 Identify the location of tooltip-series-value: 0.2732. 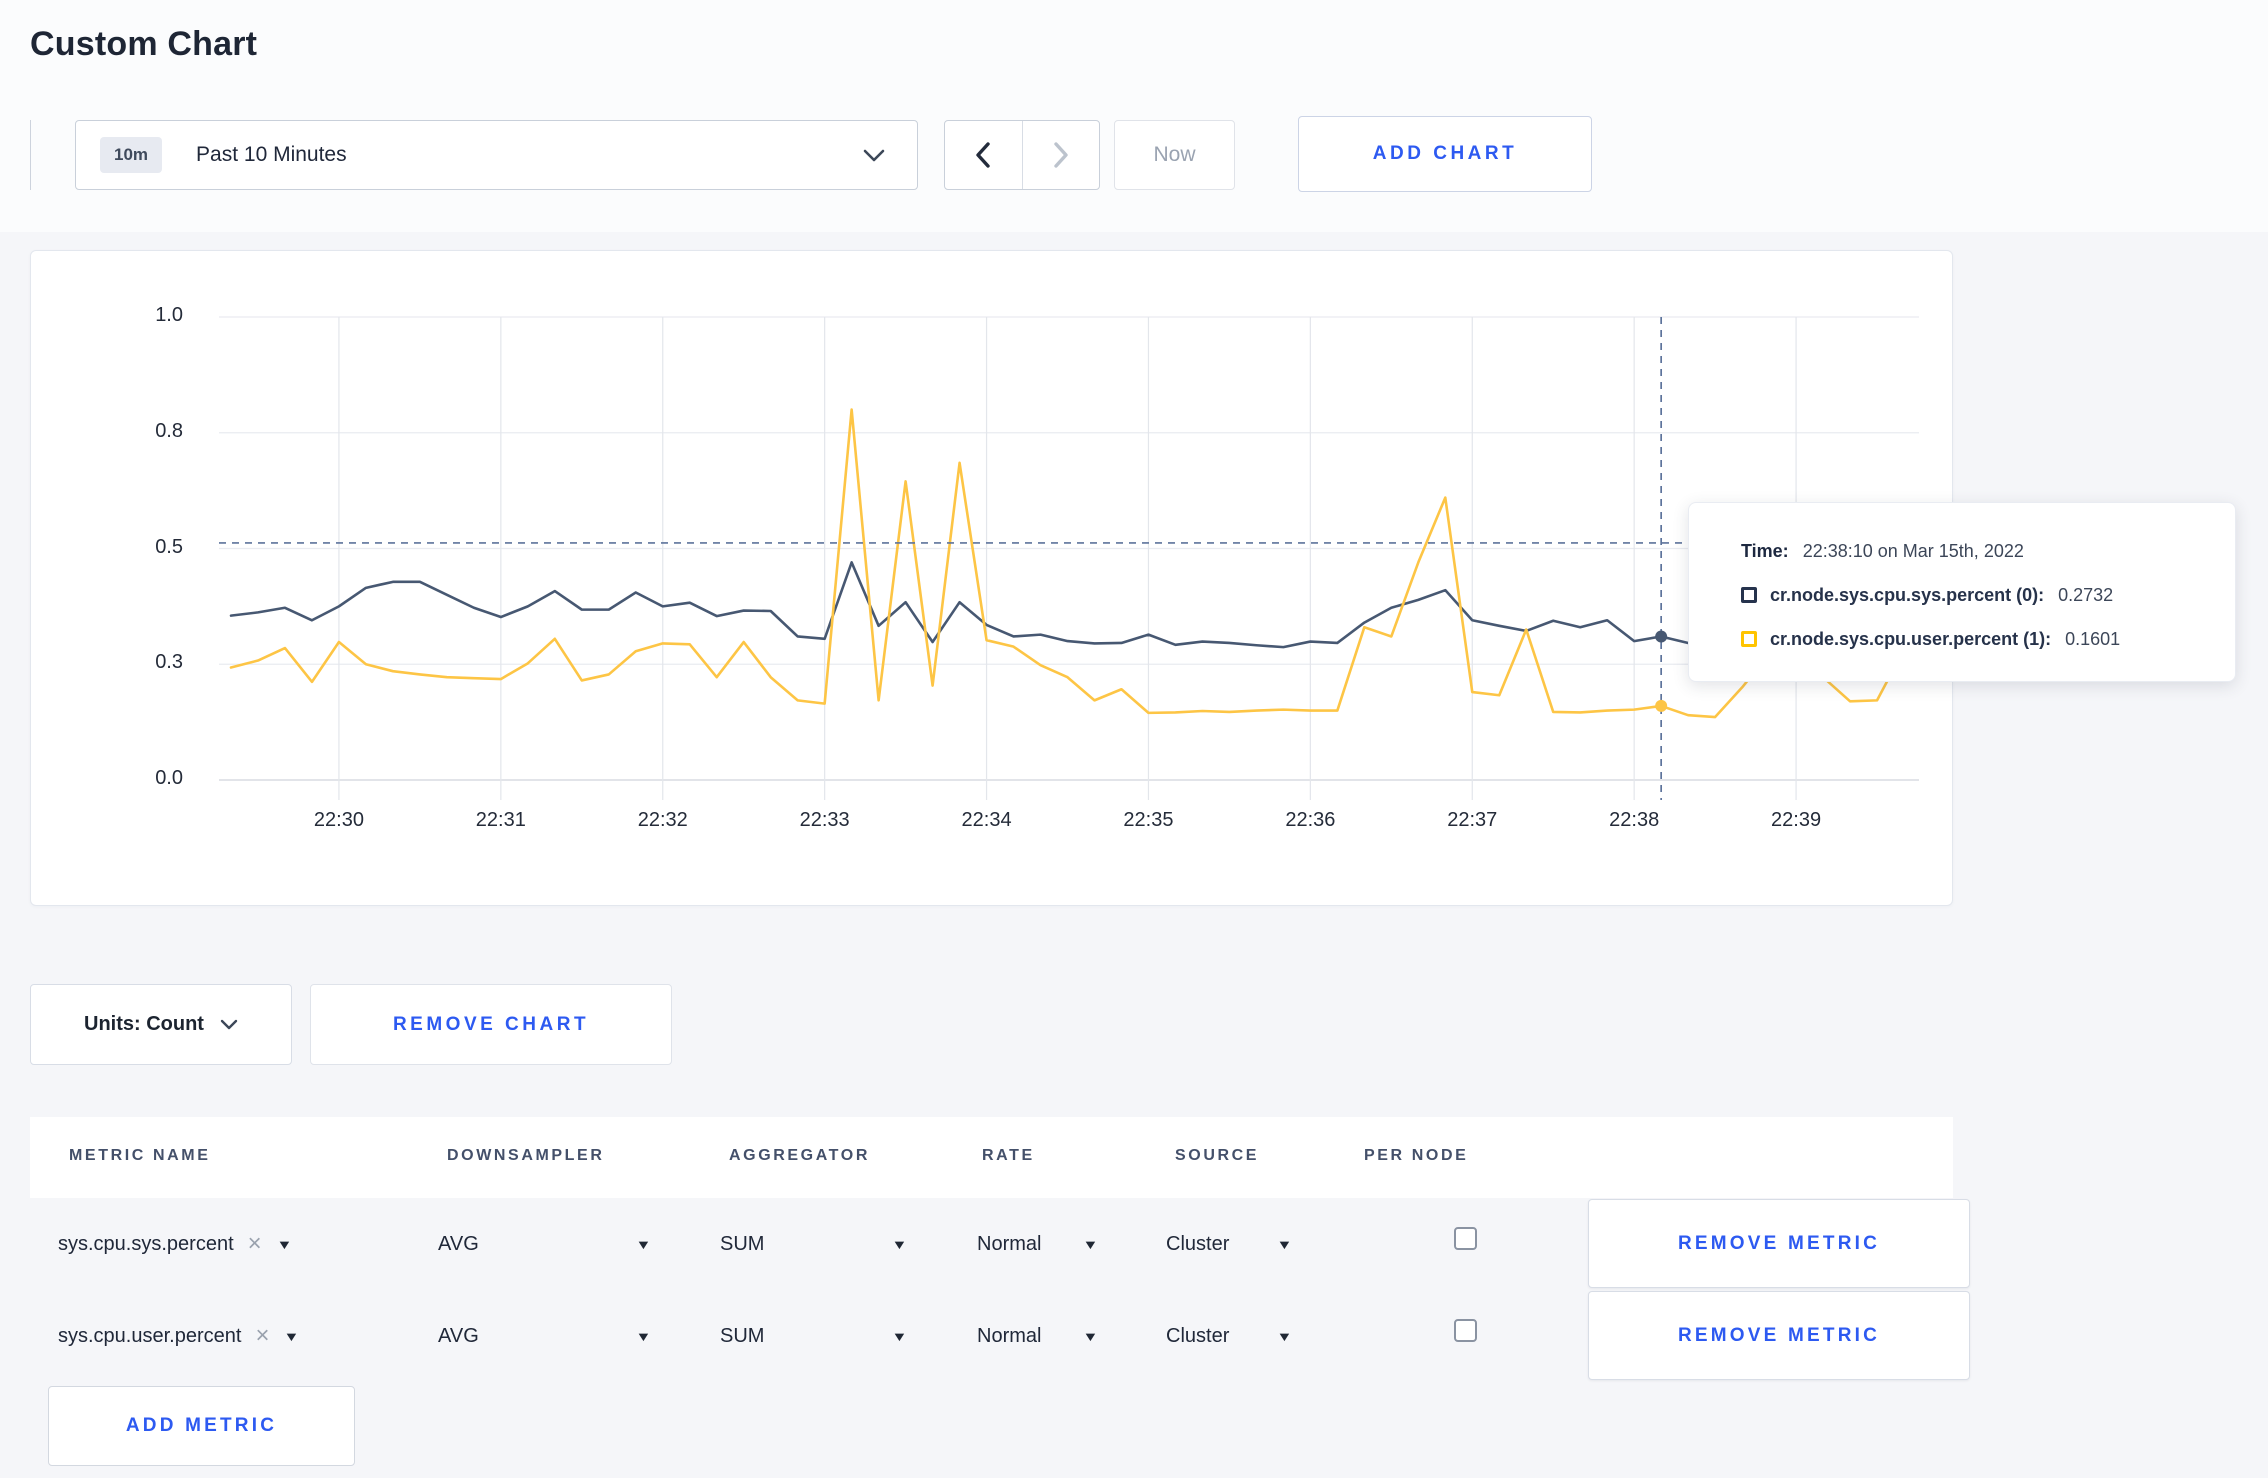
(2086, 594).